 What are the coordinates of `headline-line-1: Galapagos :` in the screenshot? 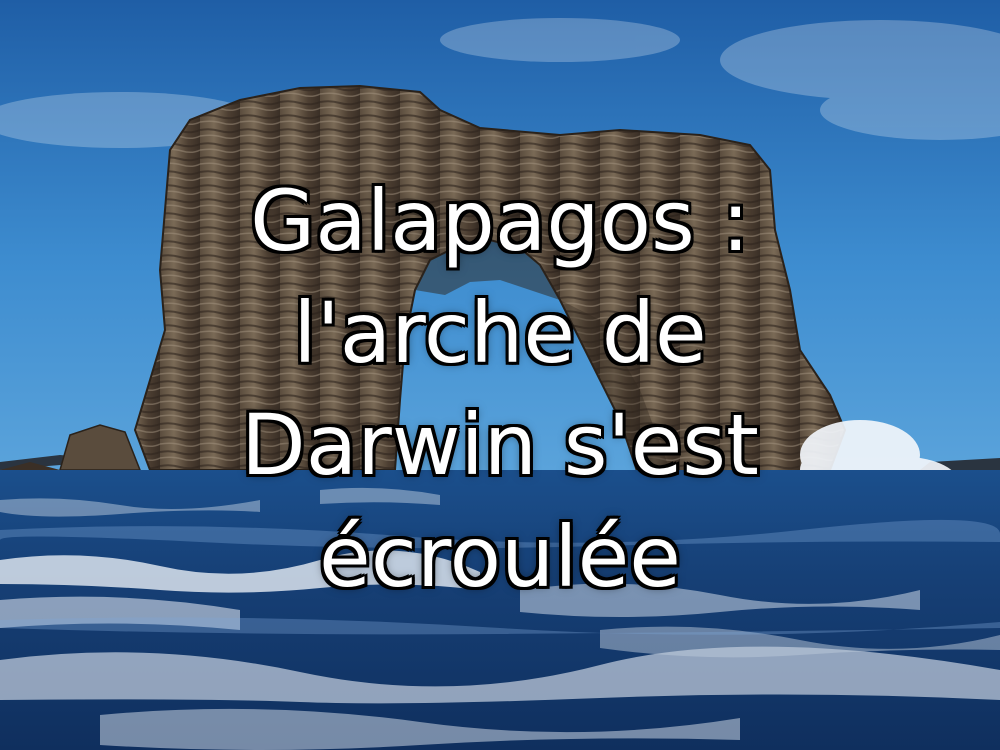 It's located at (500, 221).